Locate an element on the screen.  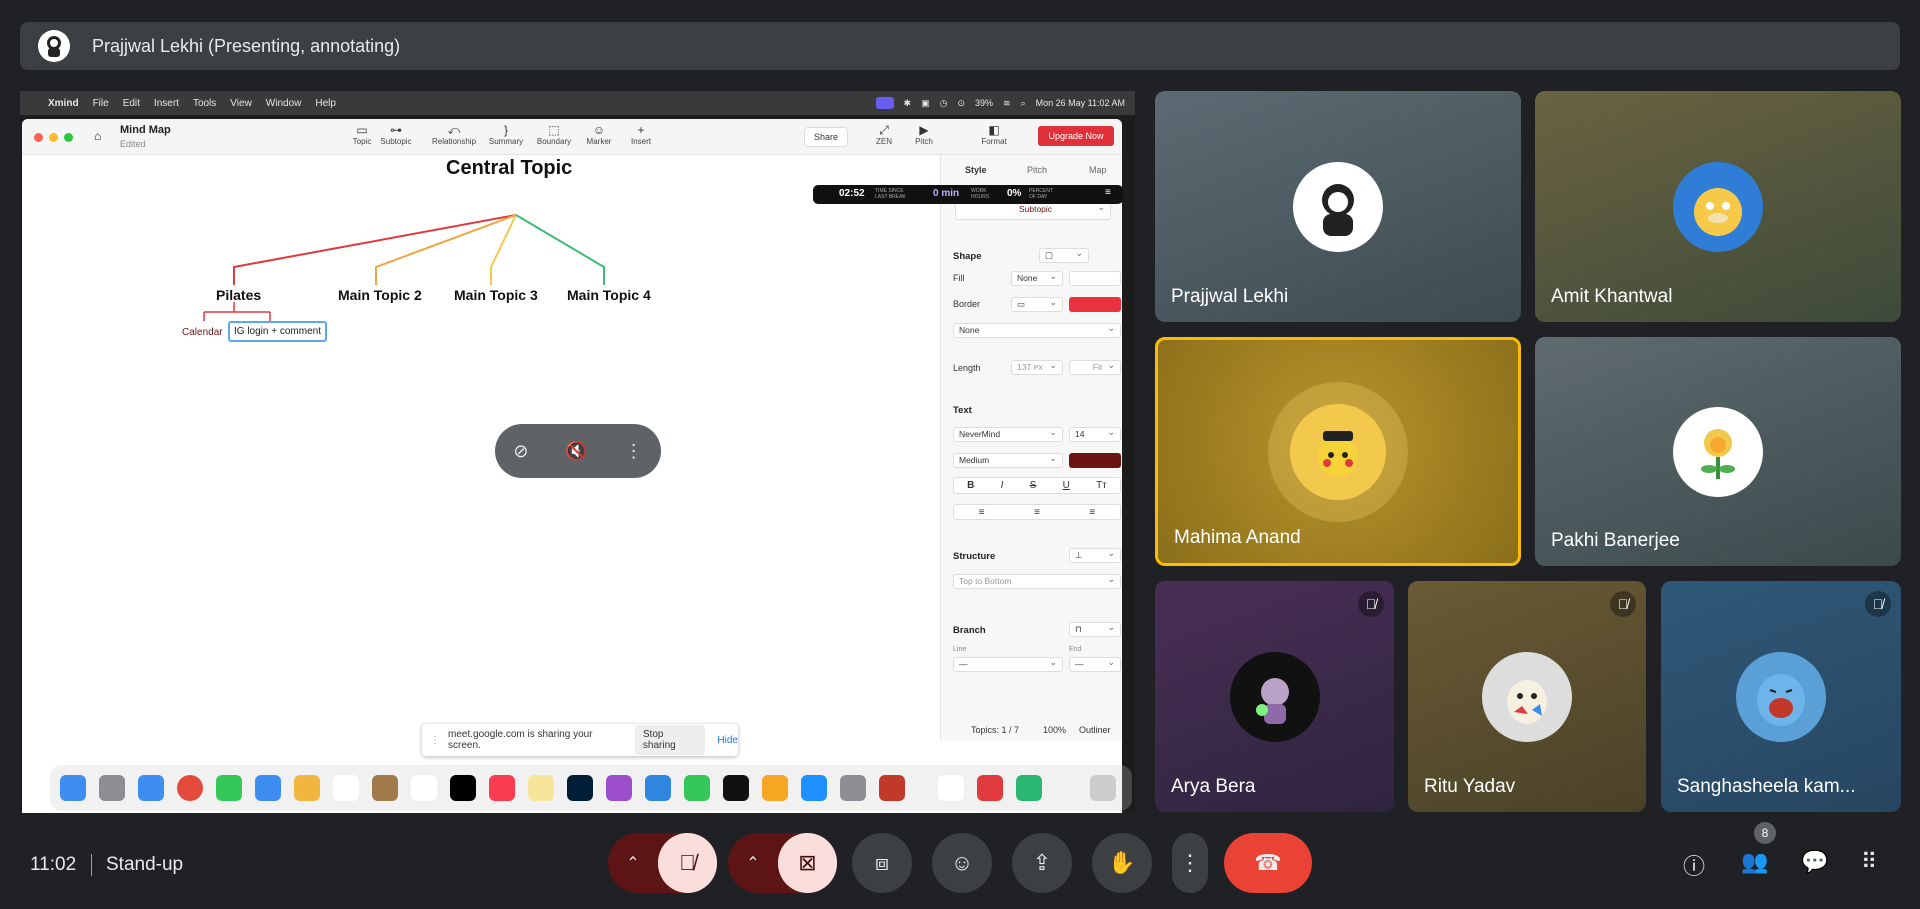
zen-button: ⤢ ZEN is located at coordinates (884, 134).